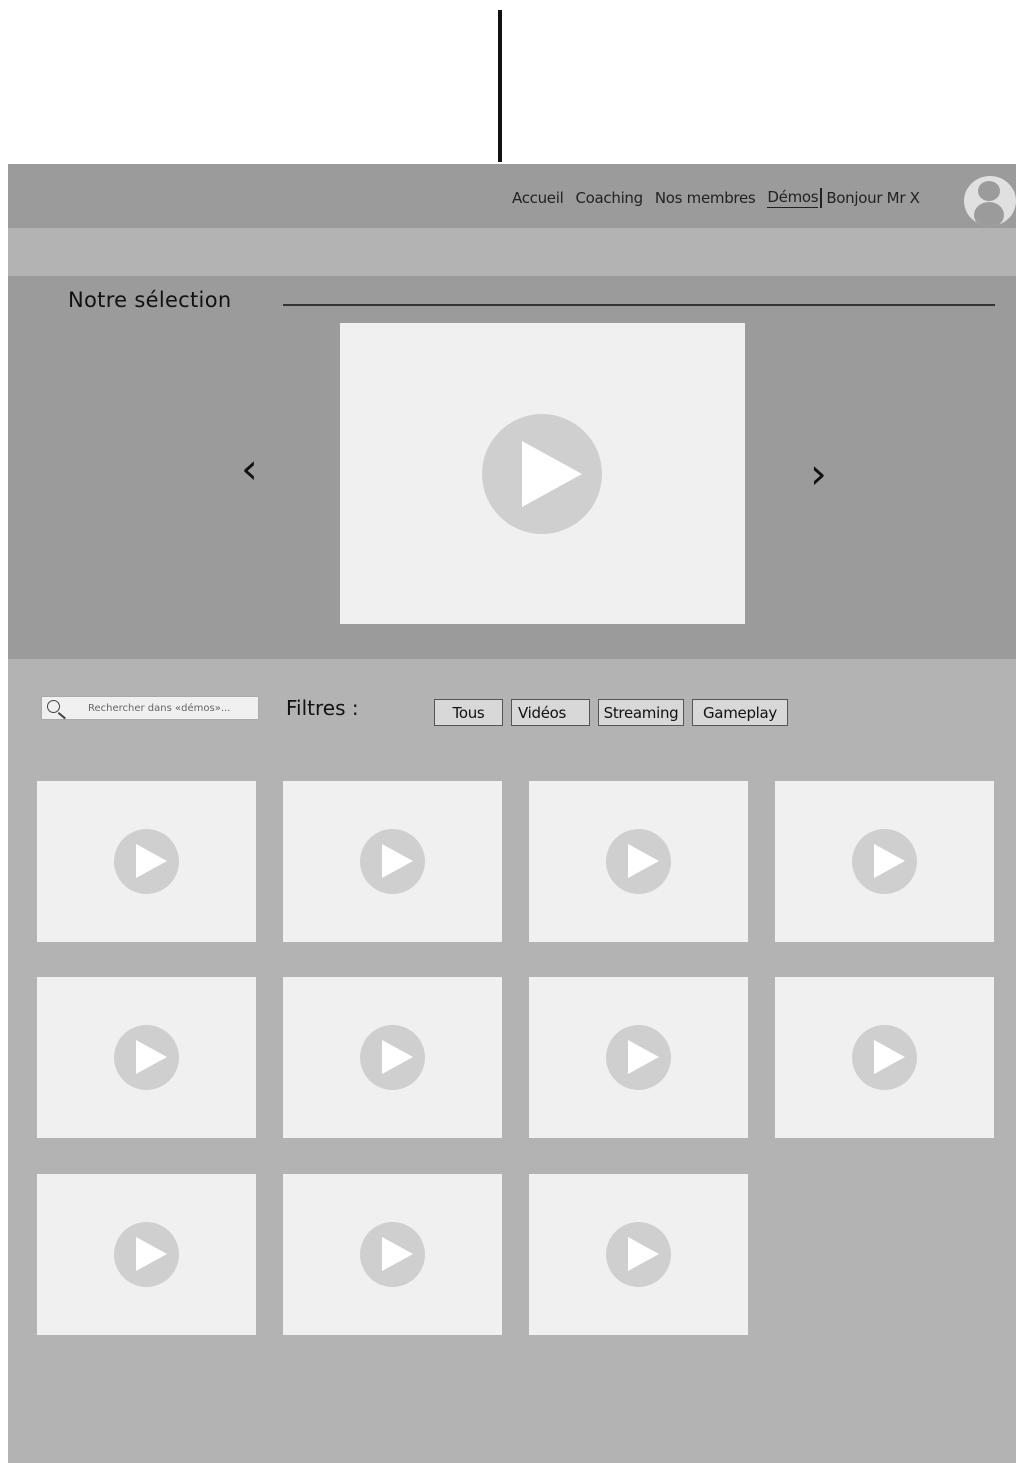 The width and height of the screenshot is (1016, 1463). I want to click on filter-videos: Vidéos, so click(550, 712).